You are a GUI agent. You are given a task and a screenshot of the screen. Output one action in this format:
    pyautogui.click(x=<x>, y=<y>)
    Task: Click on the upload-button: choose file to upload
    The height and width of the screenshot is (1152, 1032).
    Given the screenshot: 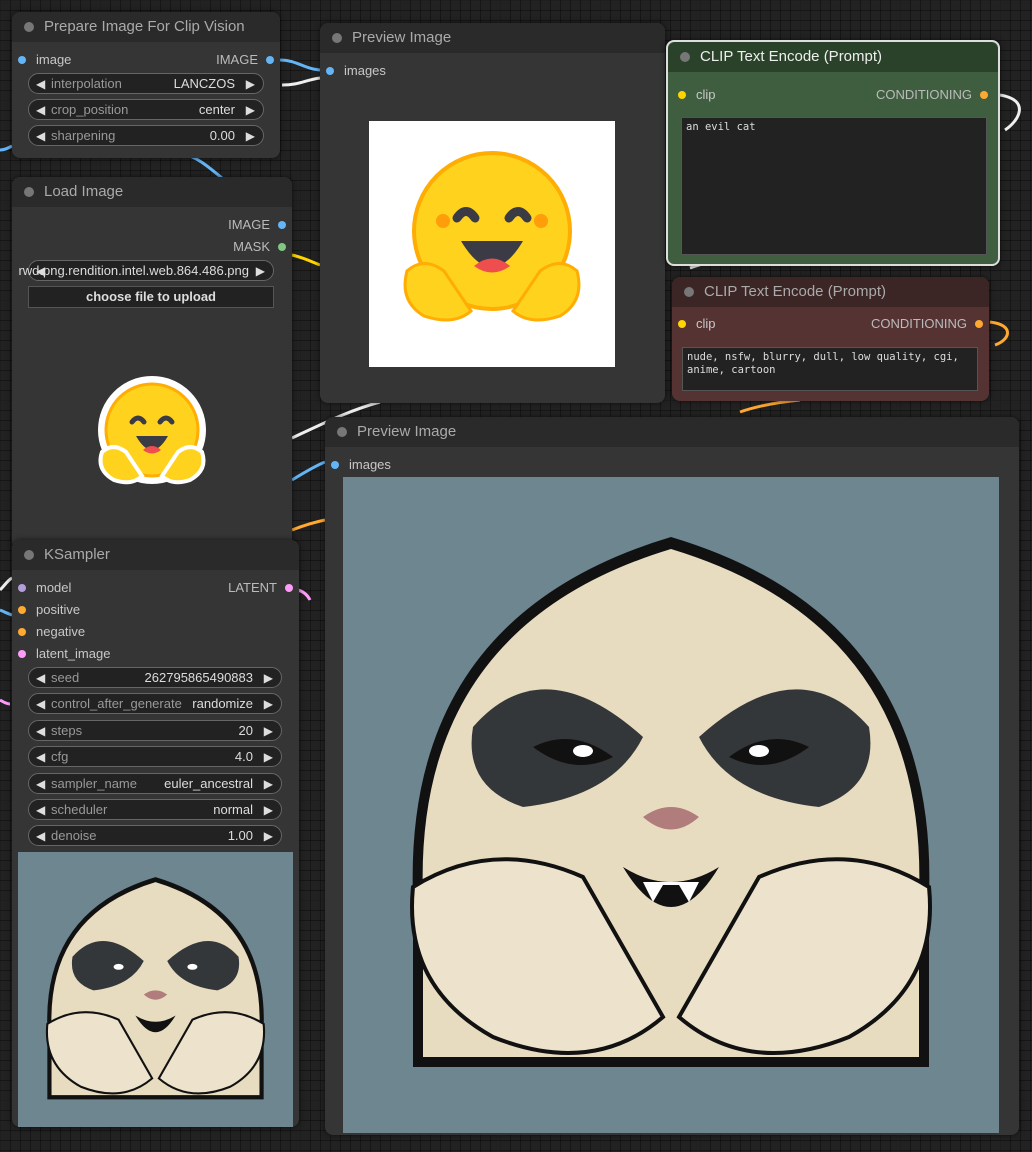 What is the action you would take?
    pyautogui.click(x=151, y=297)
    